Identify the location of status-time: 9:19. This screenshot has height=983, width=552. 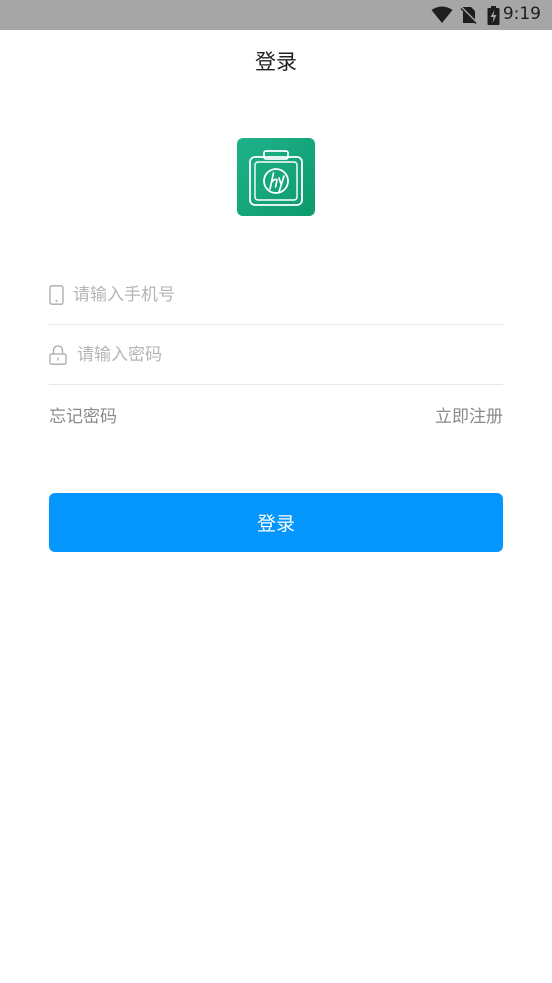
(521, 14).